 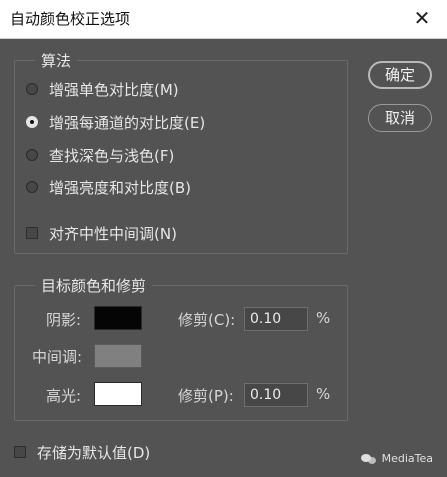 I want to click on radio-label: 增强亮度和对比度(B), so click(x=120, y=187).